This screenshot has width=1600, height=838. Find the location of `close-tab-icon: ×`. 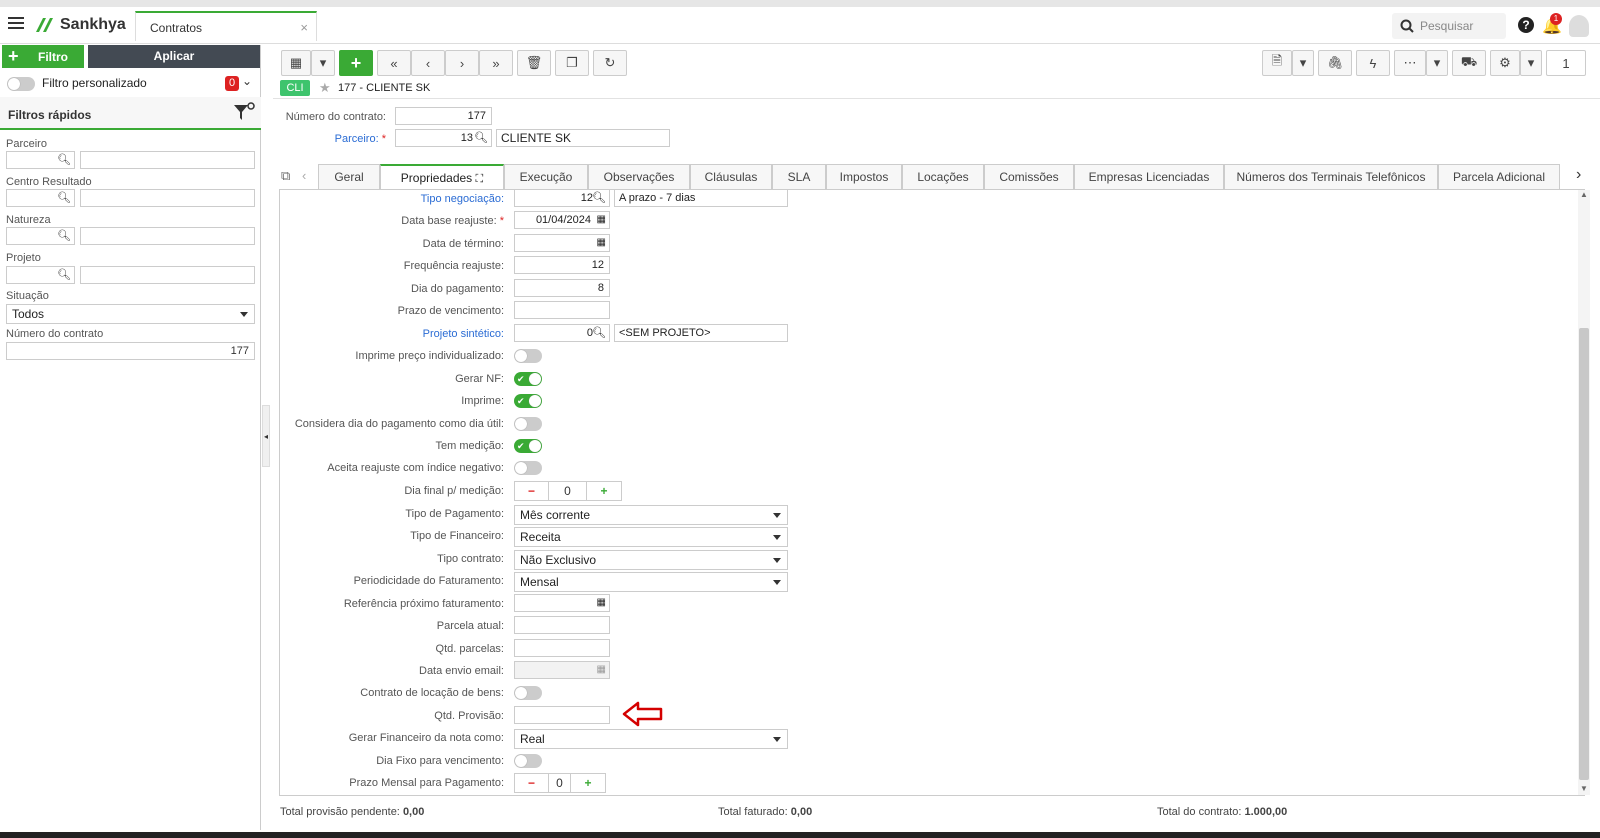

close-tab-icon: × is located at coordinates (304, 27).